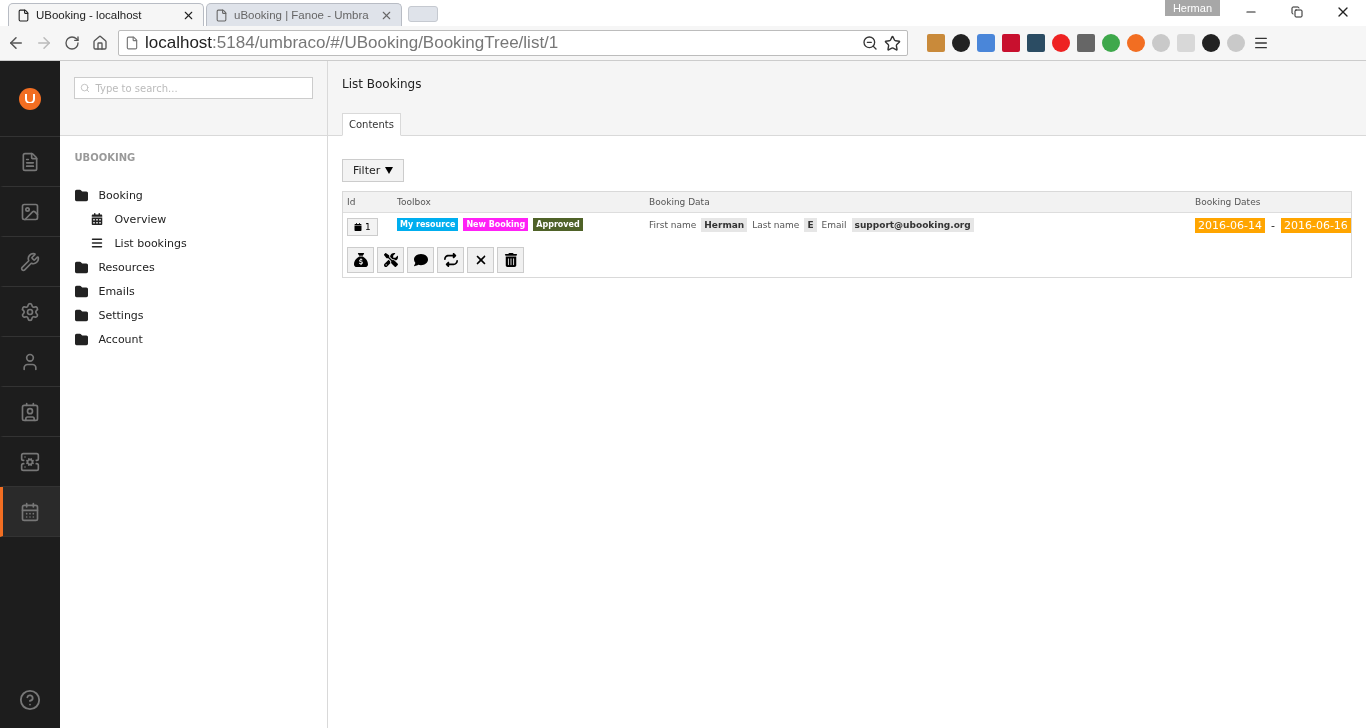 This screenshot has height=728, width=1366. Describe the element at coordinates (116, 291) in the screenshot. I see `tree-item-label: Emails` at that location.